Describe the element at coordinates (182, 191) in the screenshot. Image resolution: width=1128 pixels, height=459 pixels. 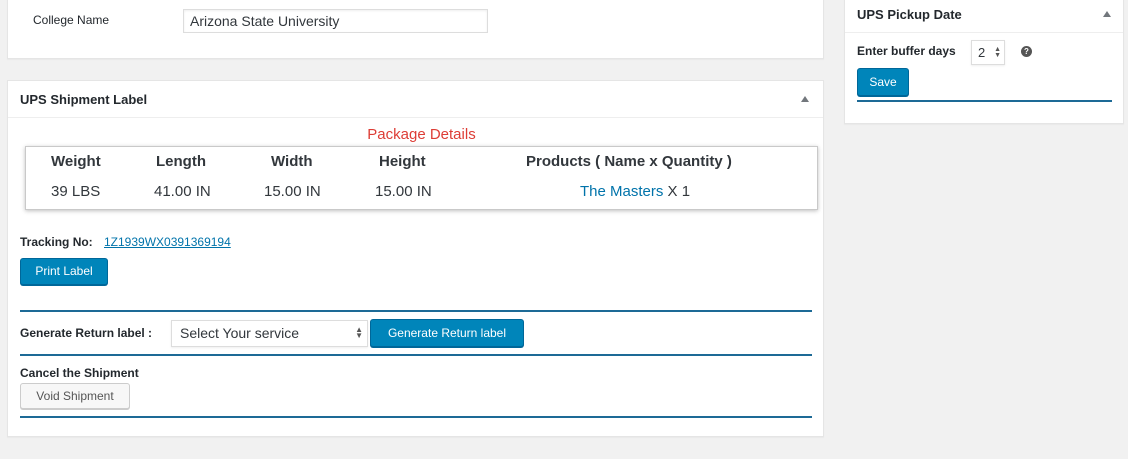
I see `cell-length: 41.00 IN` at that location.